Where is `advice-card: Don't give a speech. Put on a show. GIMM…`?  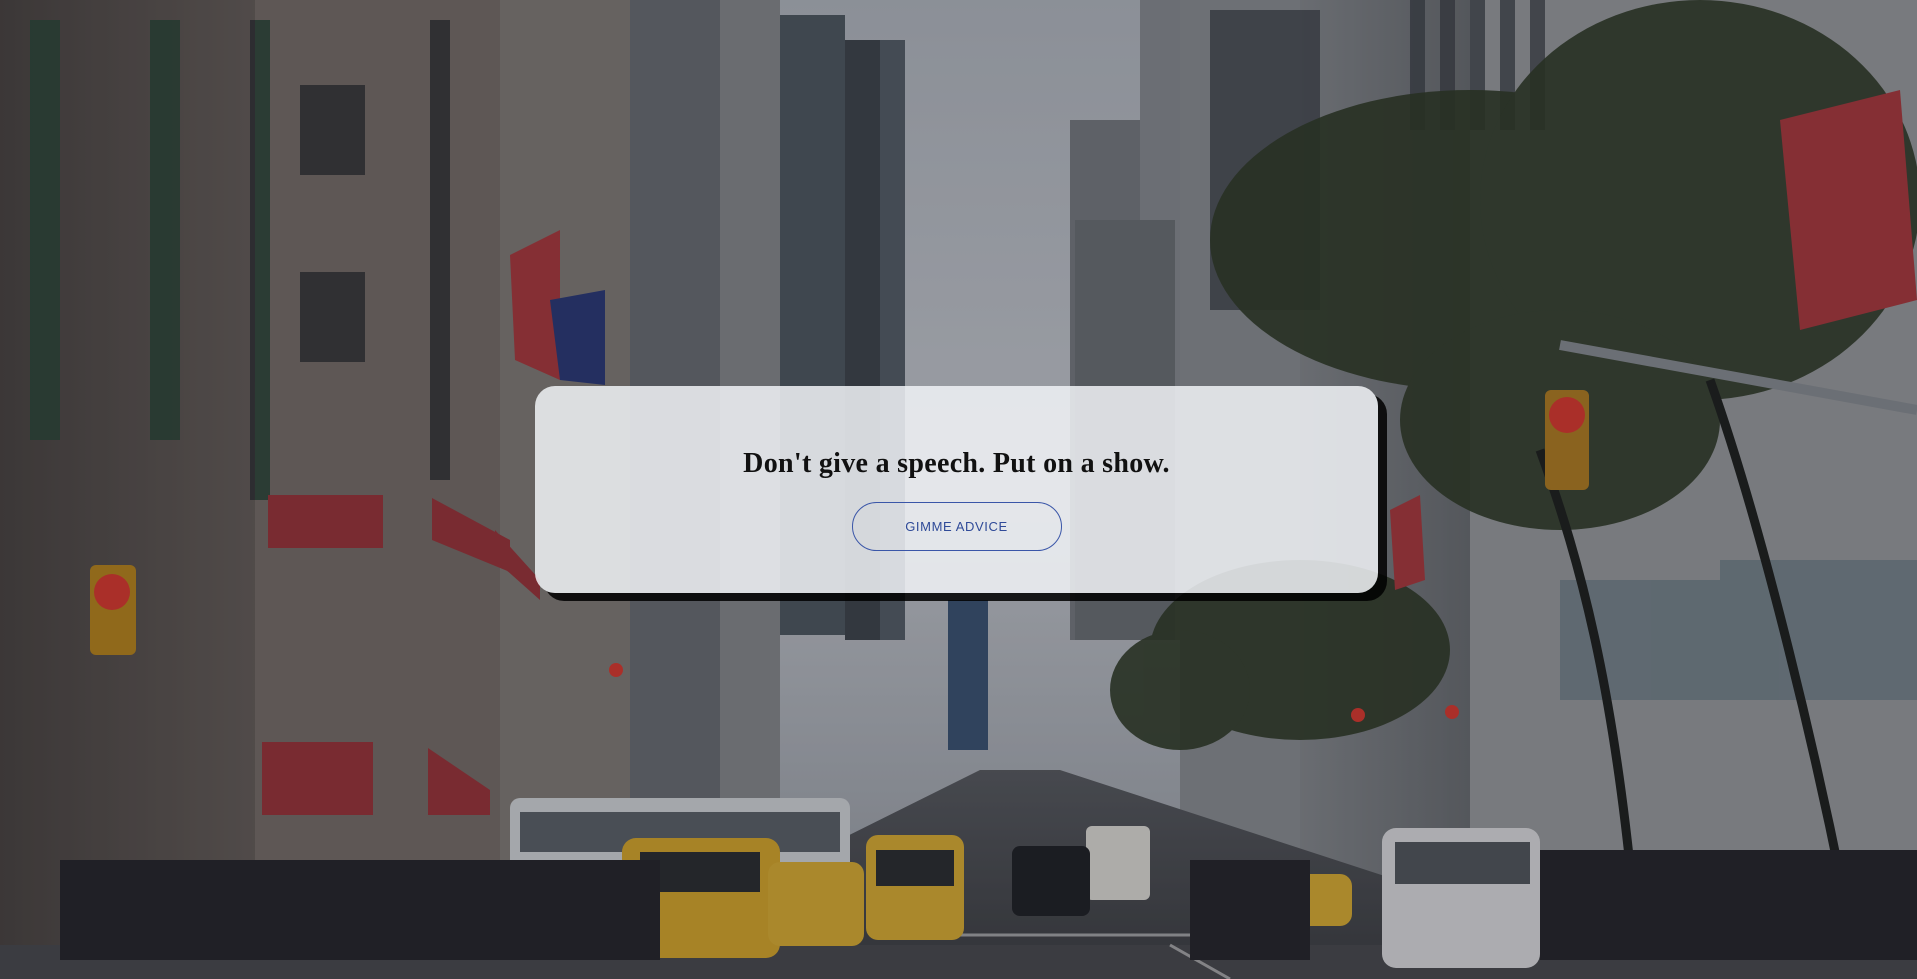 advice-card: Don't give a speech. Put on a show. GIMM… is located at coordinates (956, 489).